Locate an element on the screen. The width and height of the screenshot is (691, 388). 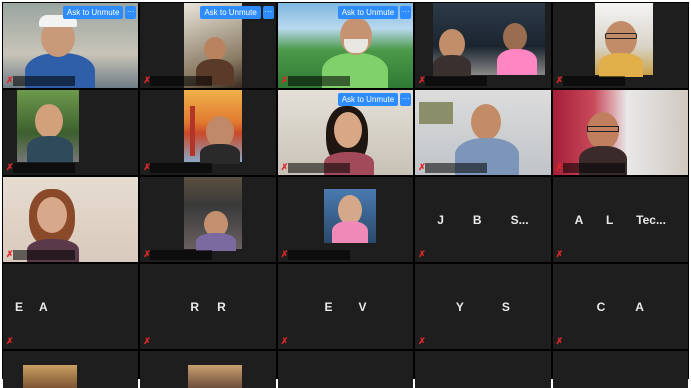
name-initial: Y is located at coordinates (459, 306).